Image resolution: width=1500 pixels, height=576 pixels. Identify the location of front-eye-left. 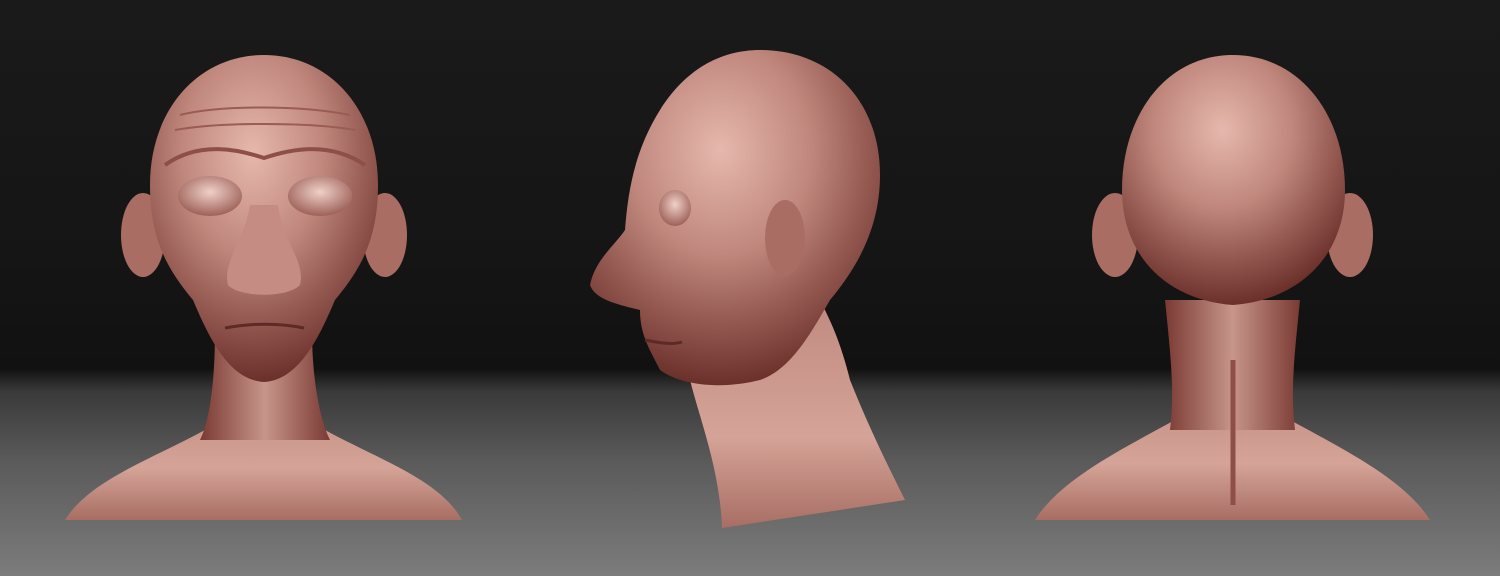
(210, 196).